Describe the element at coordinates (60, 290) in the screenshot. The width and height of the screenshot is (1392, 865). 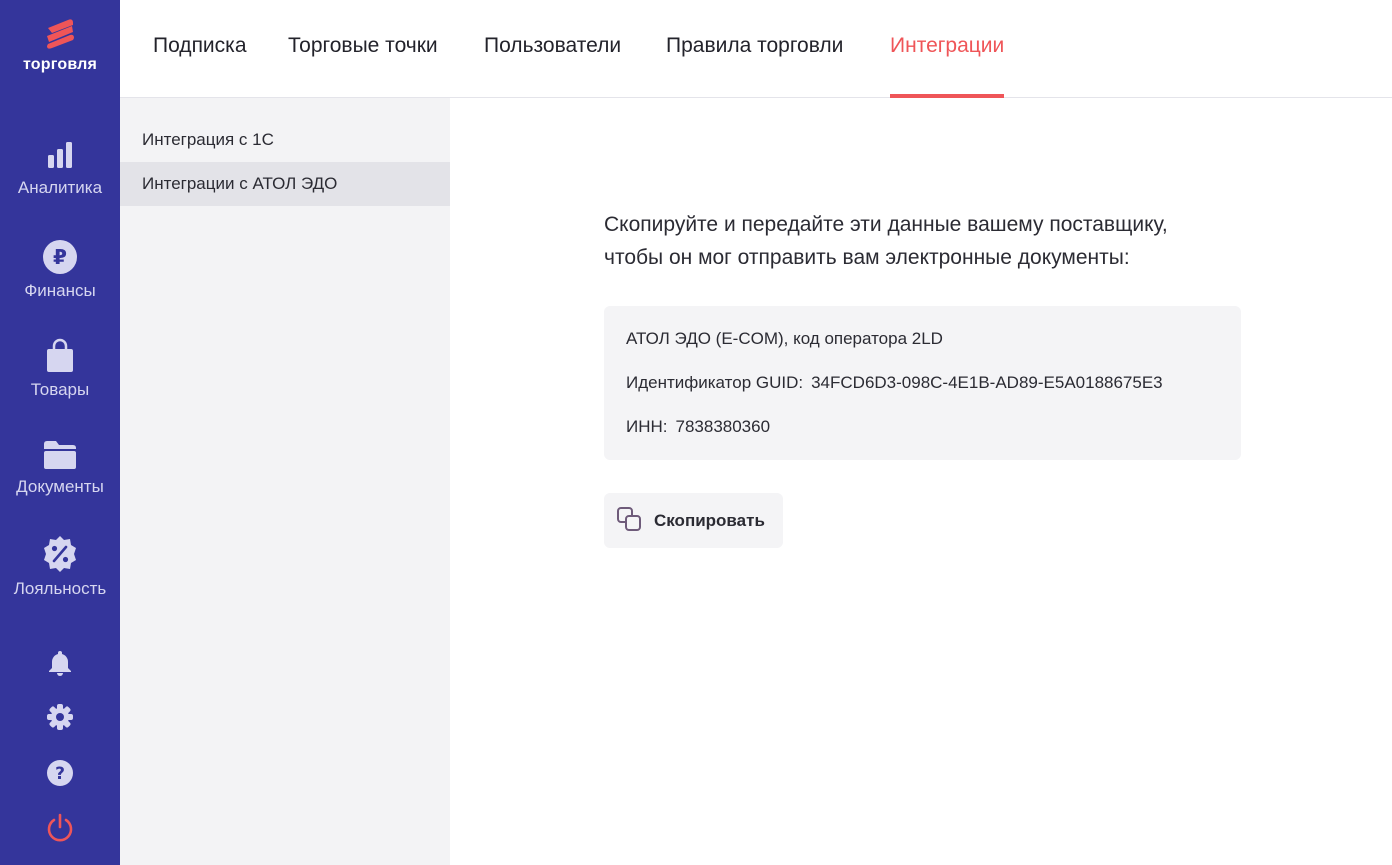
I see `rail-item-label: Финансы` at that location.